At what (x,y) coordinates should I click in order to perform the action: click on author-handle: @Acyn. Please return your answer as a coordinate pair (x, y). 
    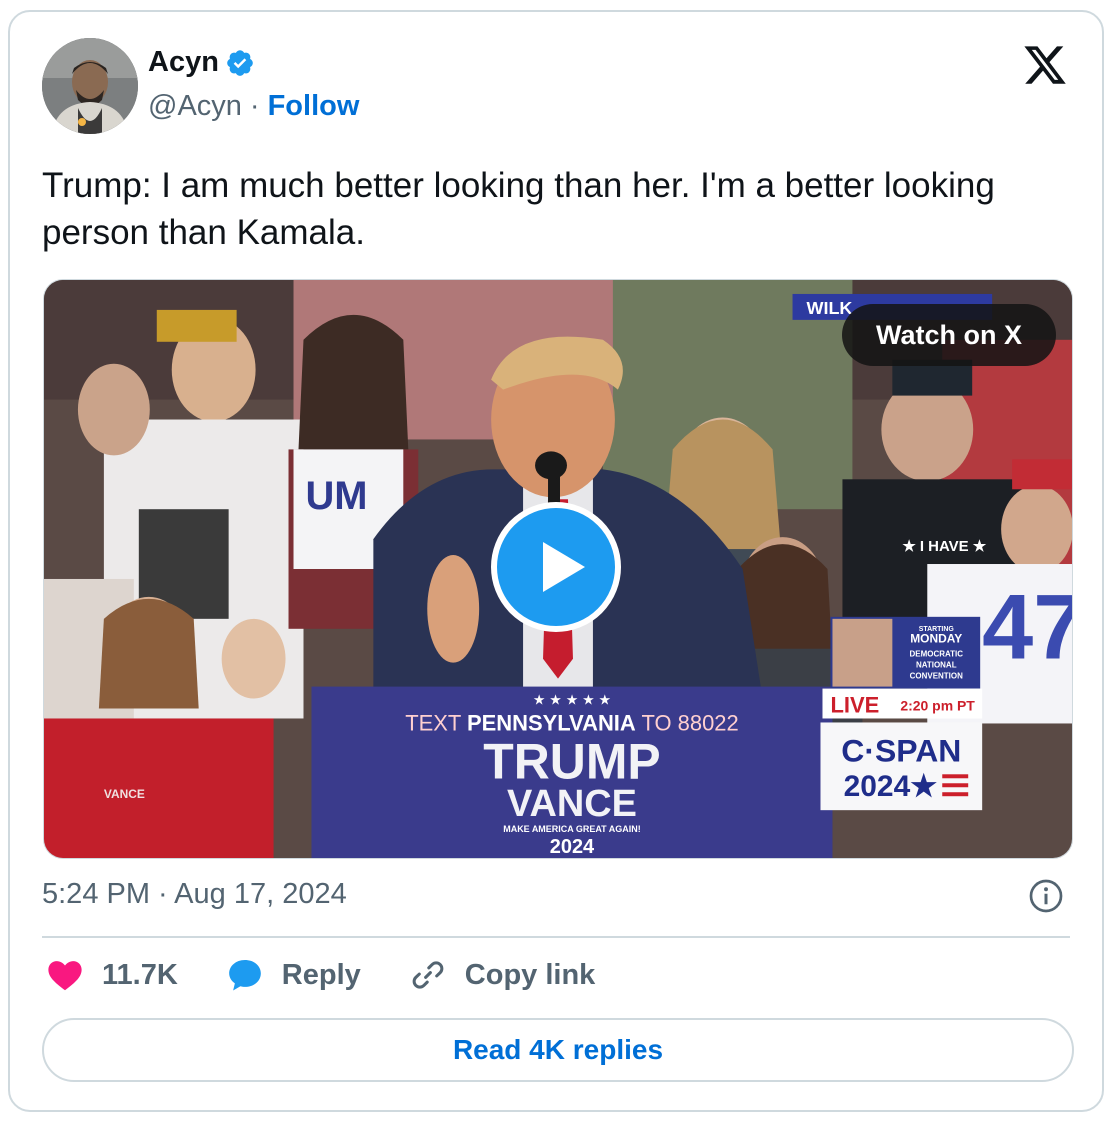
    Looking at the image, I should click on (195, 106).